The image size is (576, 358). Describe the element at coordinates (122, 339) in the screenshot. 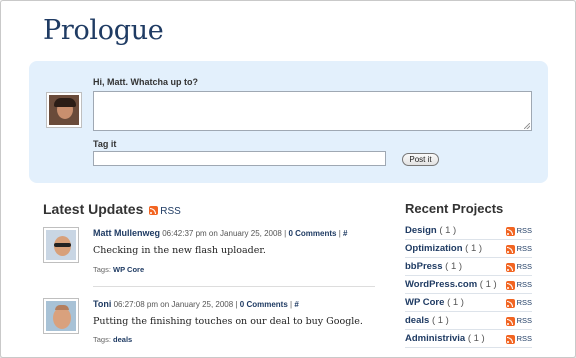

I see `tag-link: deals` at that location.